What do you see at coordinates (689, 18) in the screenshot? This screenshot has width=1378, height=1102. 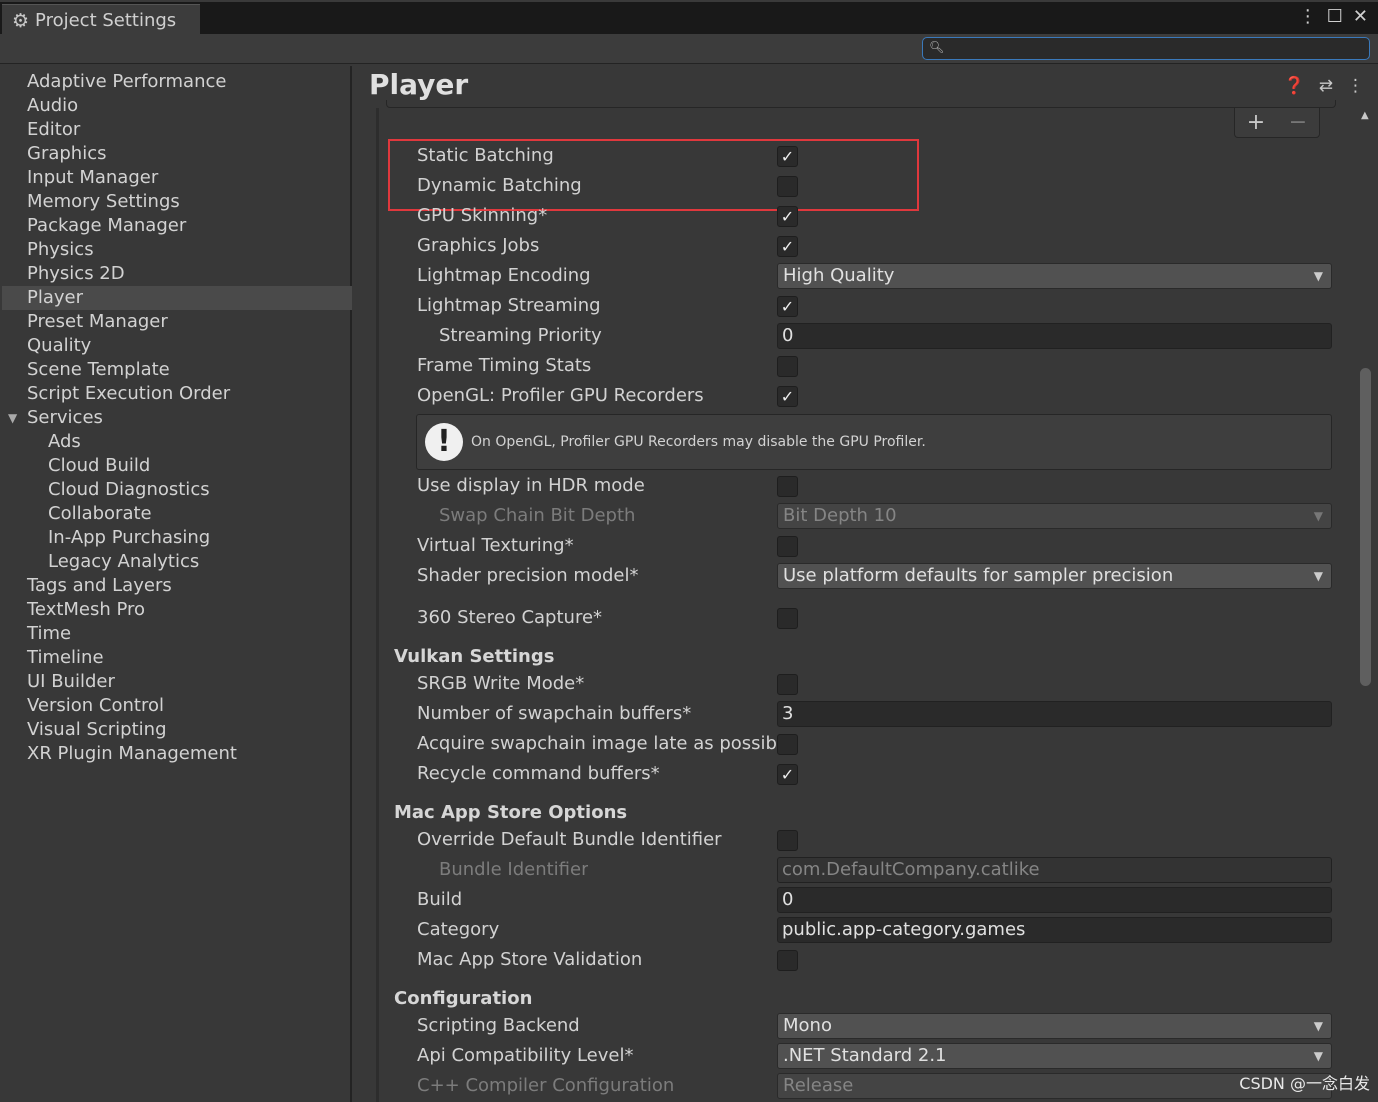 I see `title-bar: ⚙ Project Settings ⋮ ☐ ✕` at bounding box center [689, 18].